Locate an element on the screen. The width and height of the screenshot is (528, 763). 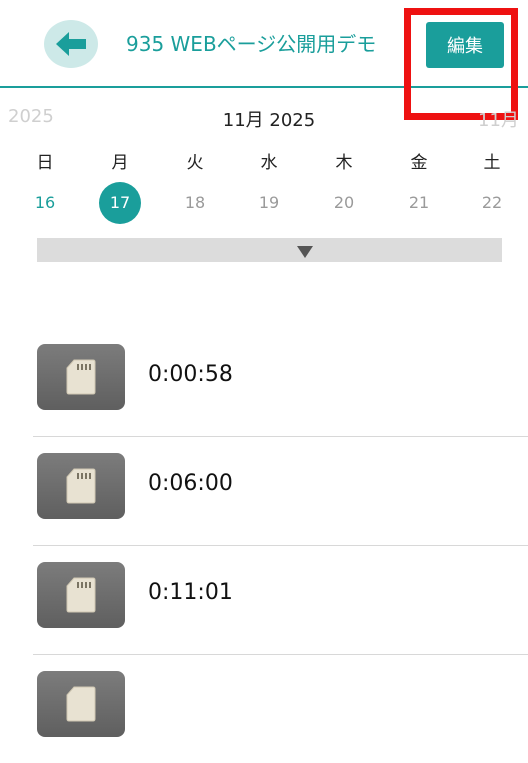
recording-list-item: 0:06:00 is located at coordinates (280, 491).